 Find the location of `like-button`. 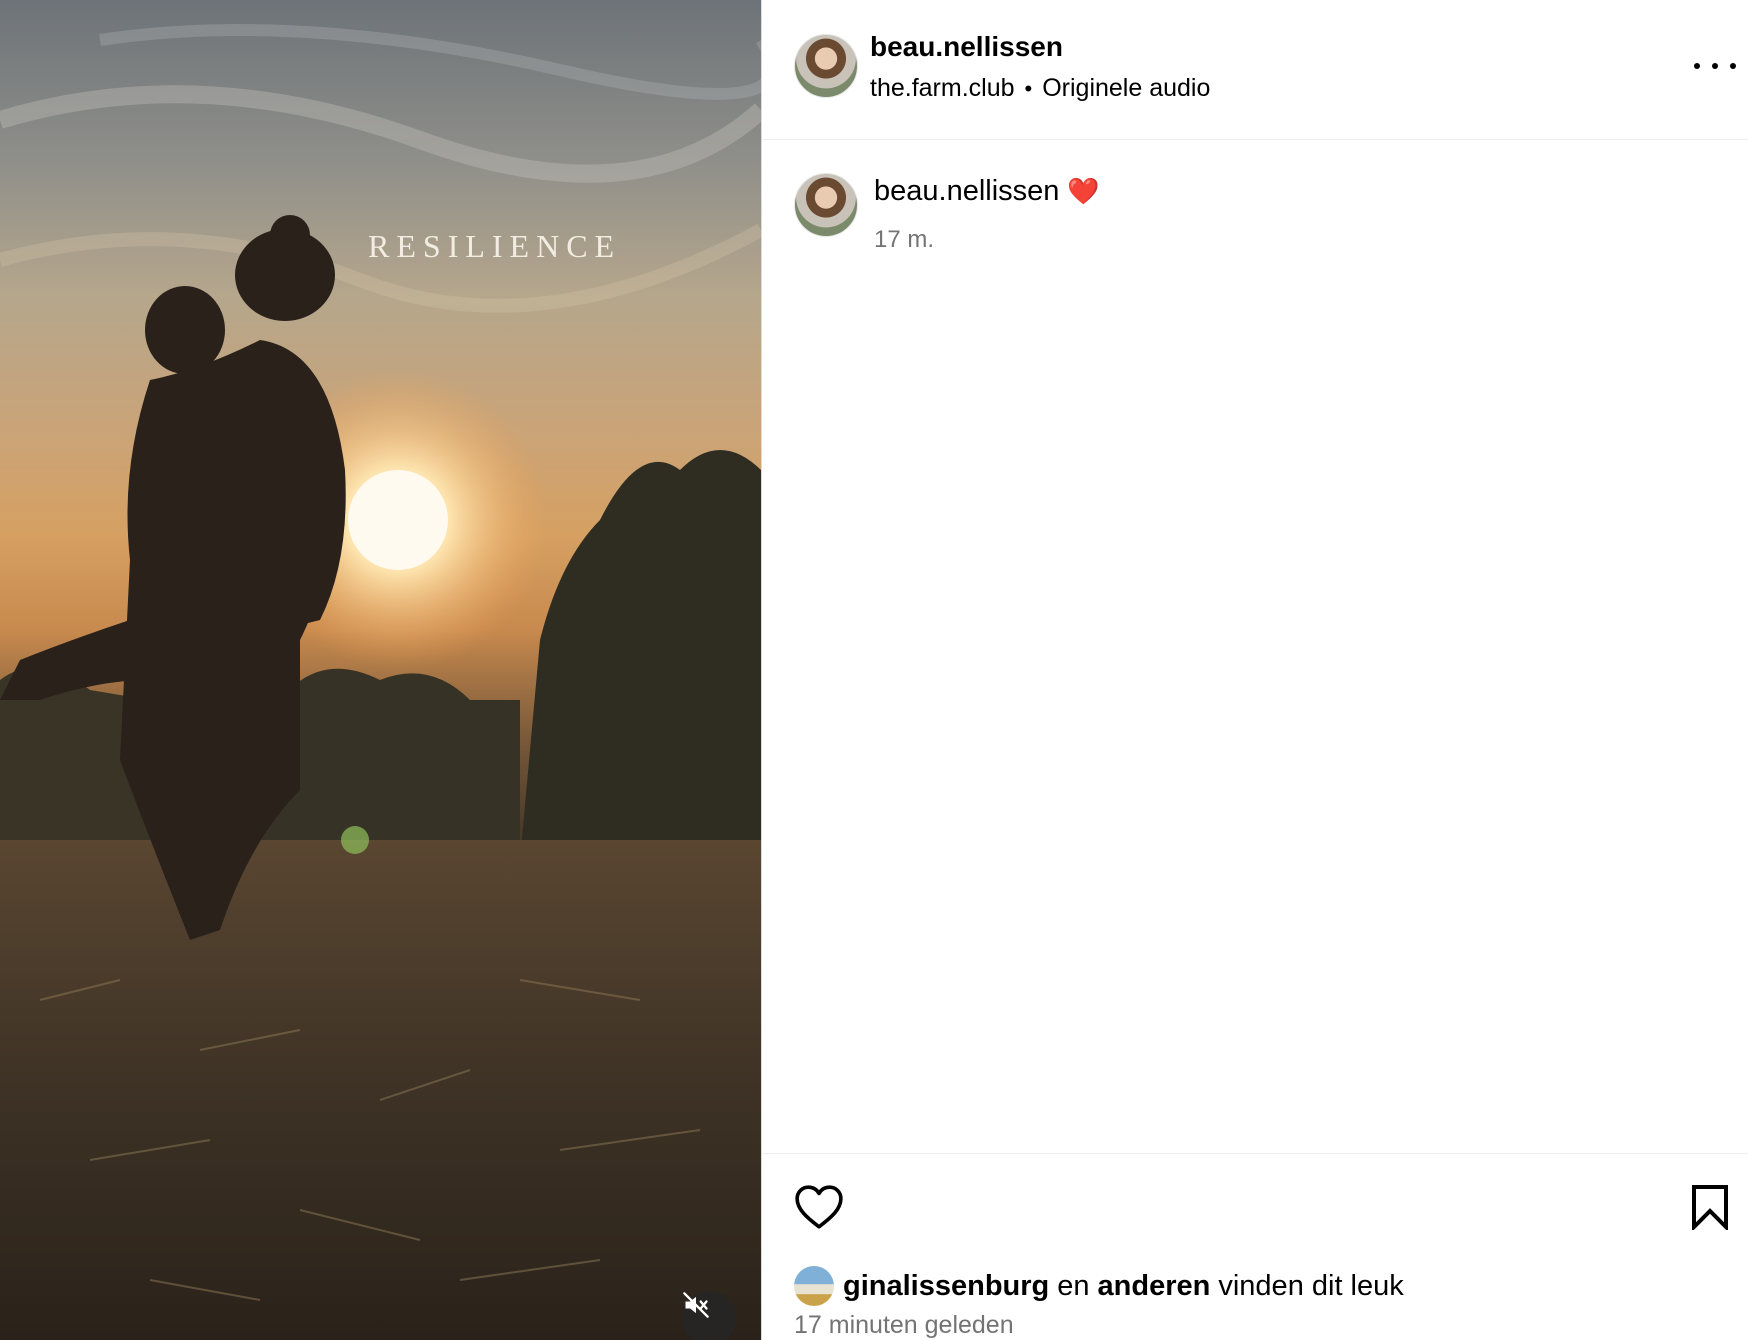

like-button is located at coordinates (819, 1209).